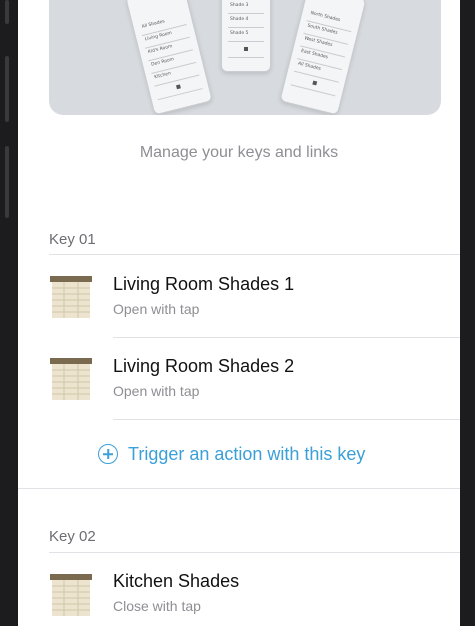 This screenshot has width=475, height=626. I want to click on trigger-action-button: Trigger an action with this key, so click(231, 454).